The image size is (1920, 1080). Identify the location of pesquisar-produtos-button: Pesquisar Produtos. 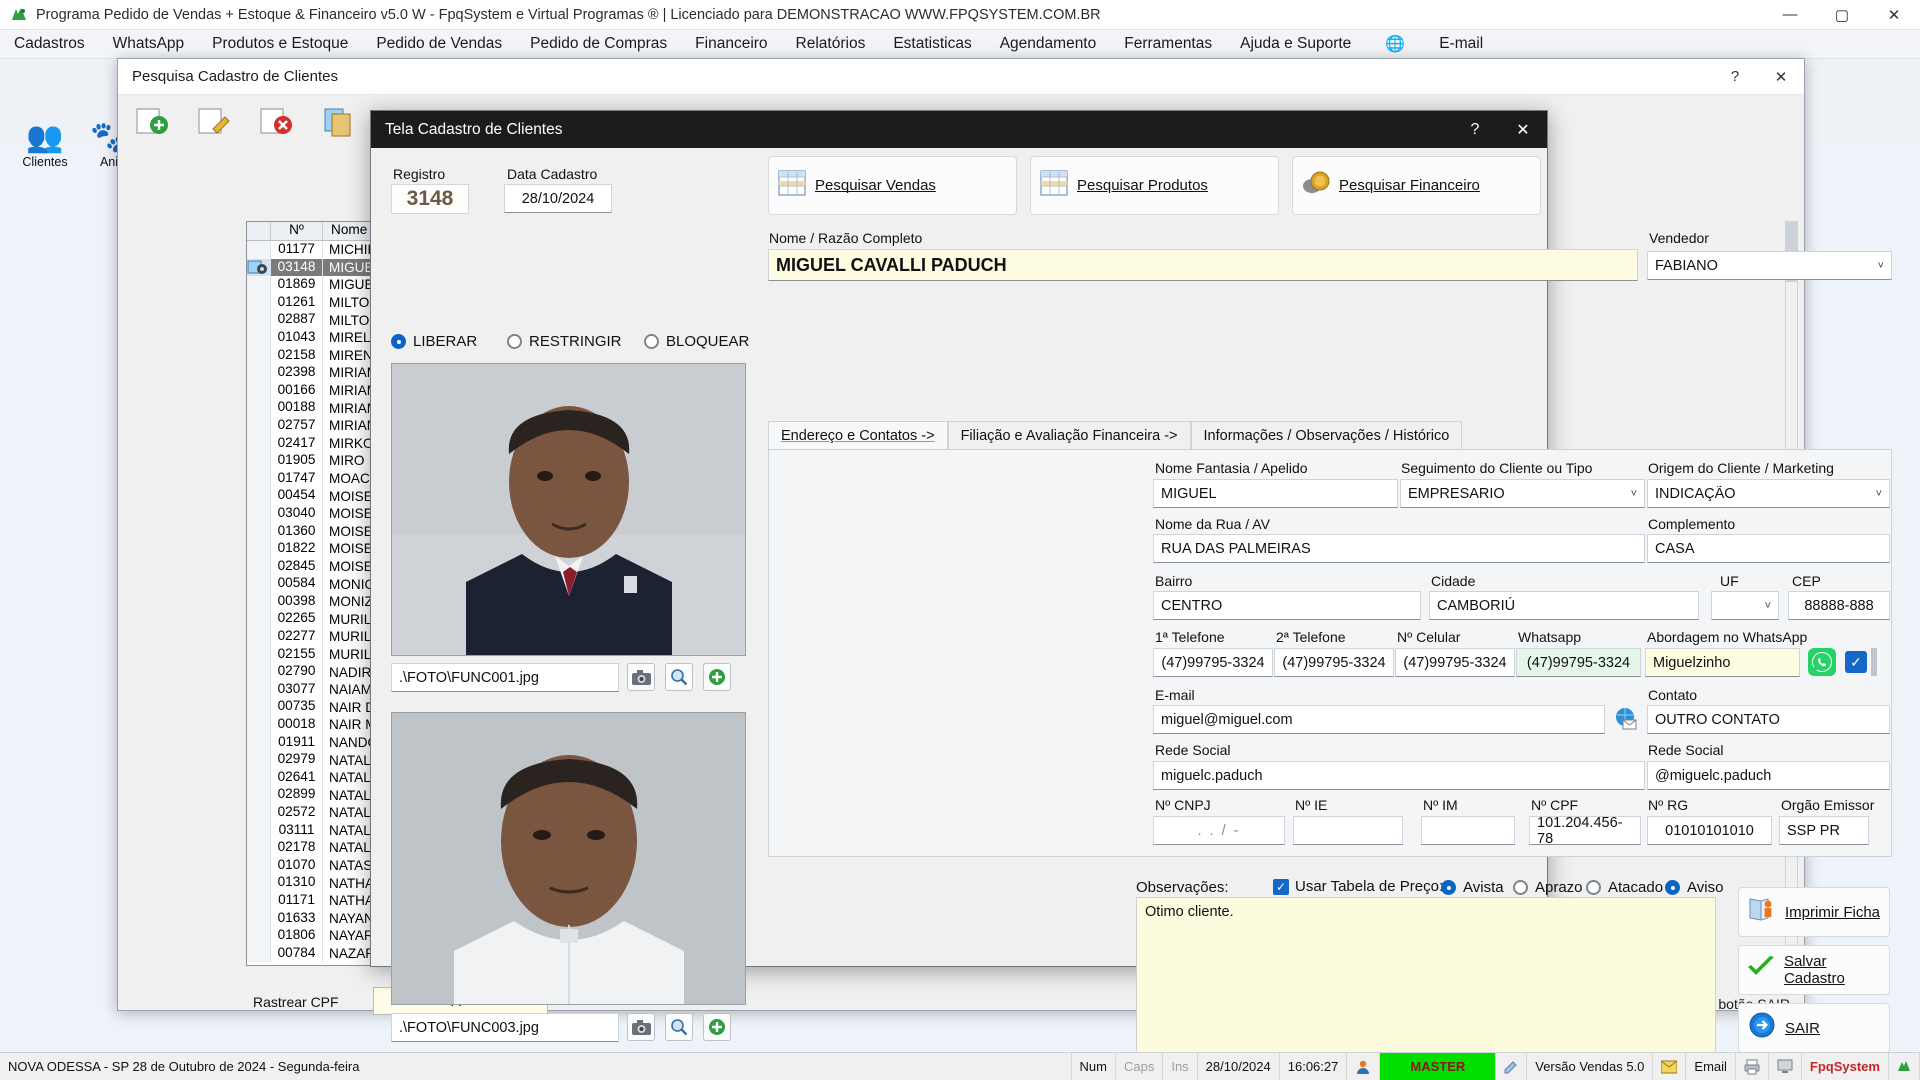
(1154, 185).